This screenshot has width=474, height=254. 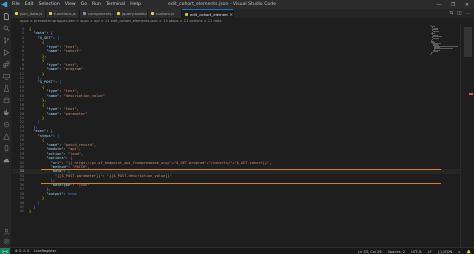 What do you see at coordinates (469, 252) in the screenshot?
I see `notifications-icon: 🔔` at bounding box center [469, 252].